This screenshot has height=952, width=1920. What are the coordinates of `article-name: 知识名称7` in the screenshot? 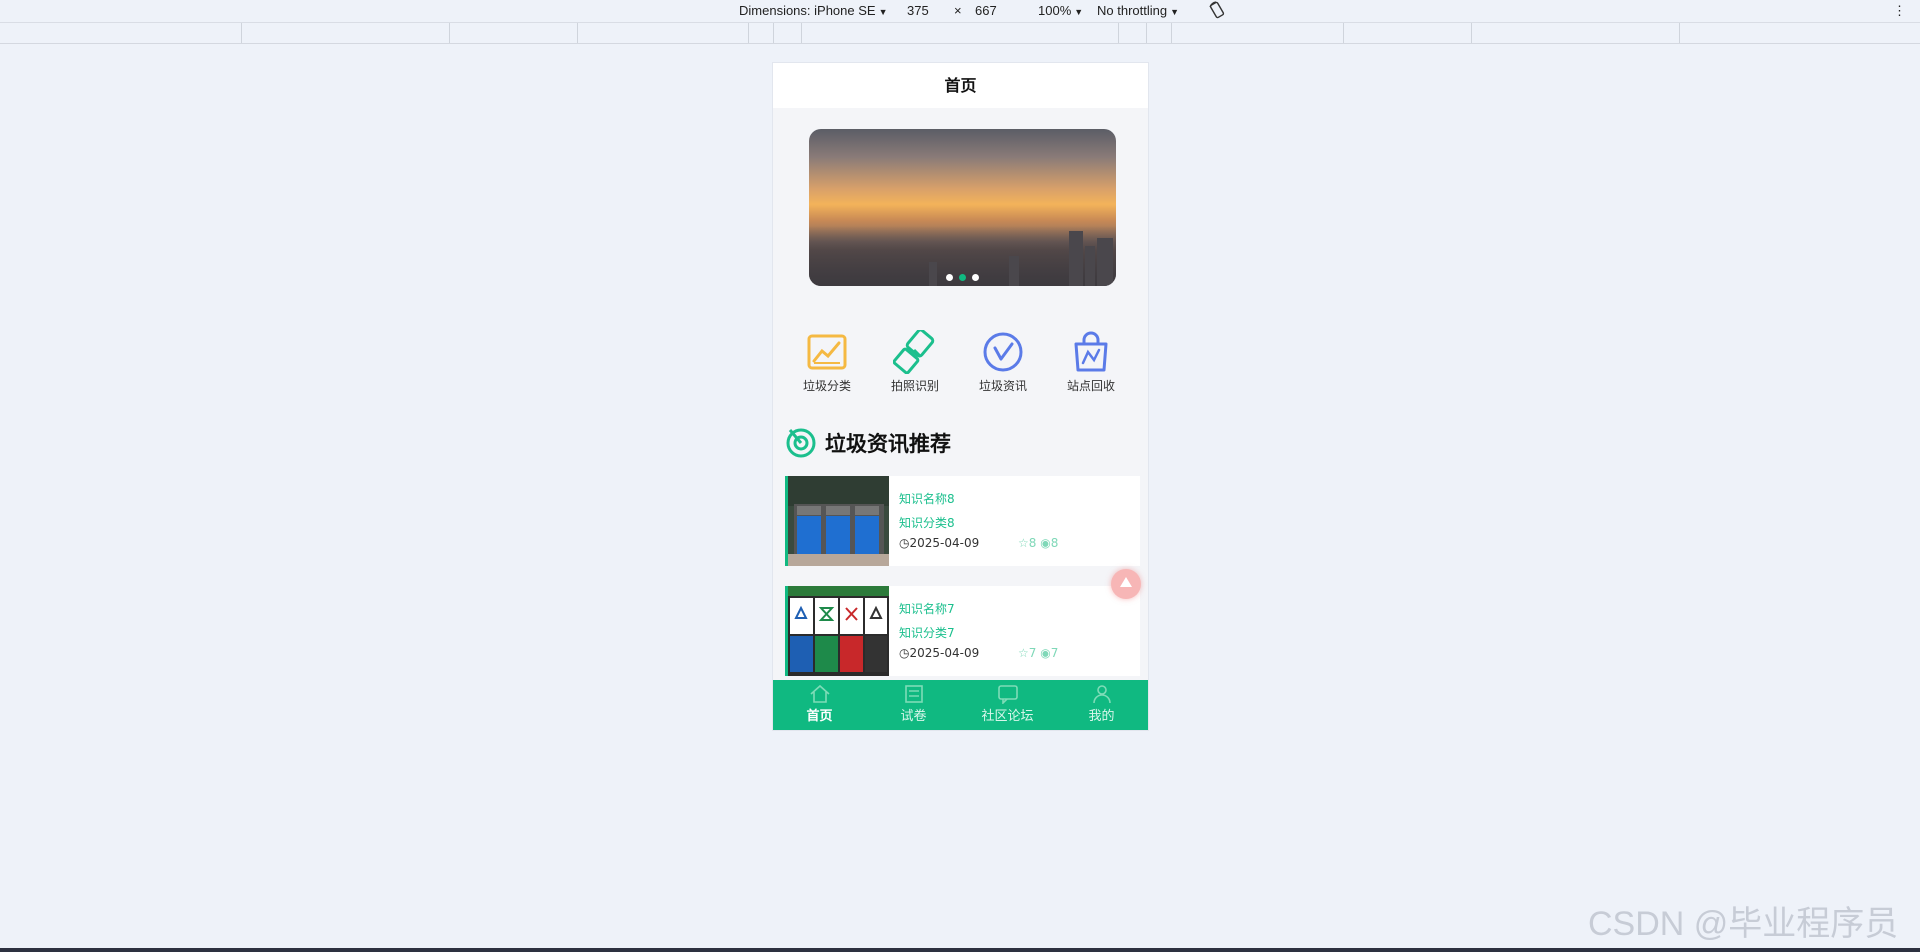 It's located at (927, 609).